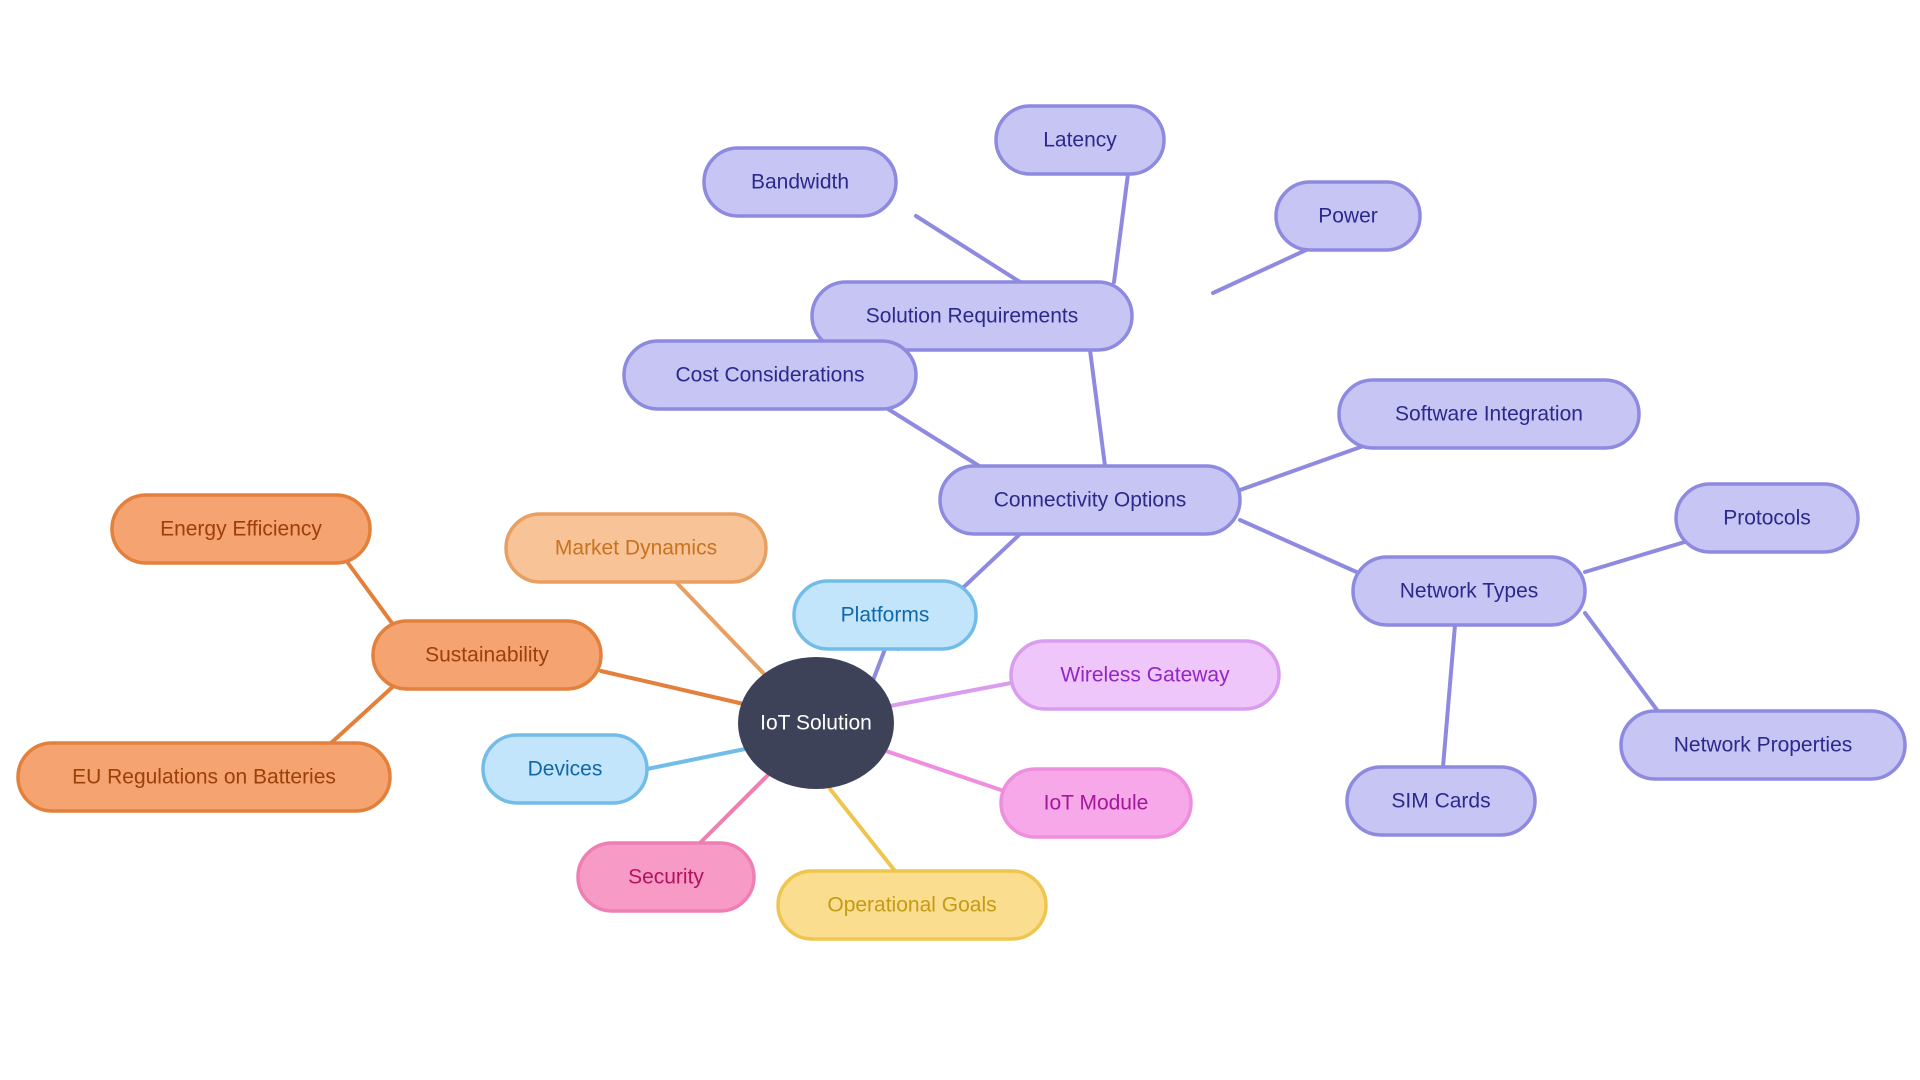  What do you see at coordinates (968, 249) in the screenshot?
I see `edge-solution-requirements-bandwidth` at bounding box center [968, 249].